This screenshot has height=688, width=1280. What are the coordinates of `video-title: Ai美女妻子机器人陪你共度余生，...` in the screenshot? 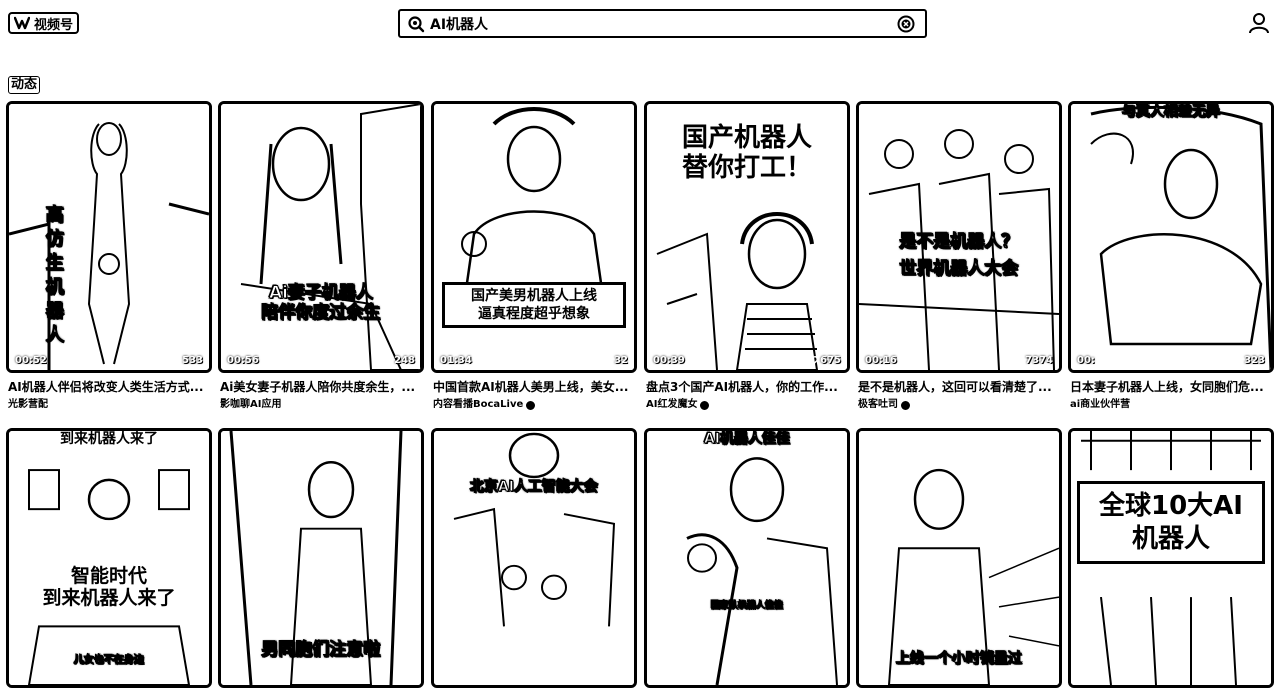 It's located at (321, 387).